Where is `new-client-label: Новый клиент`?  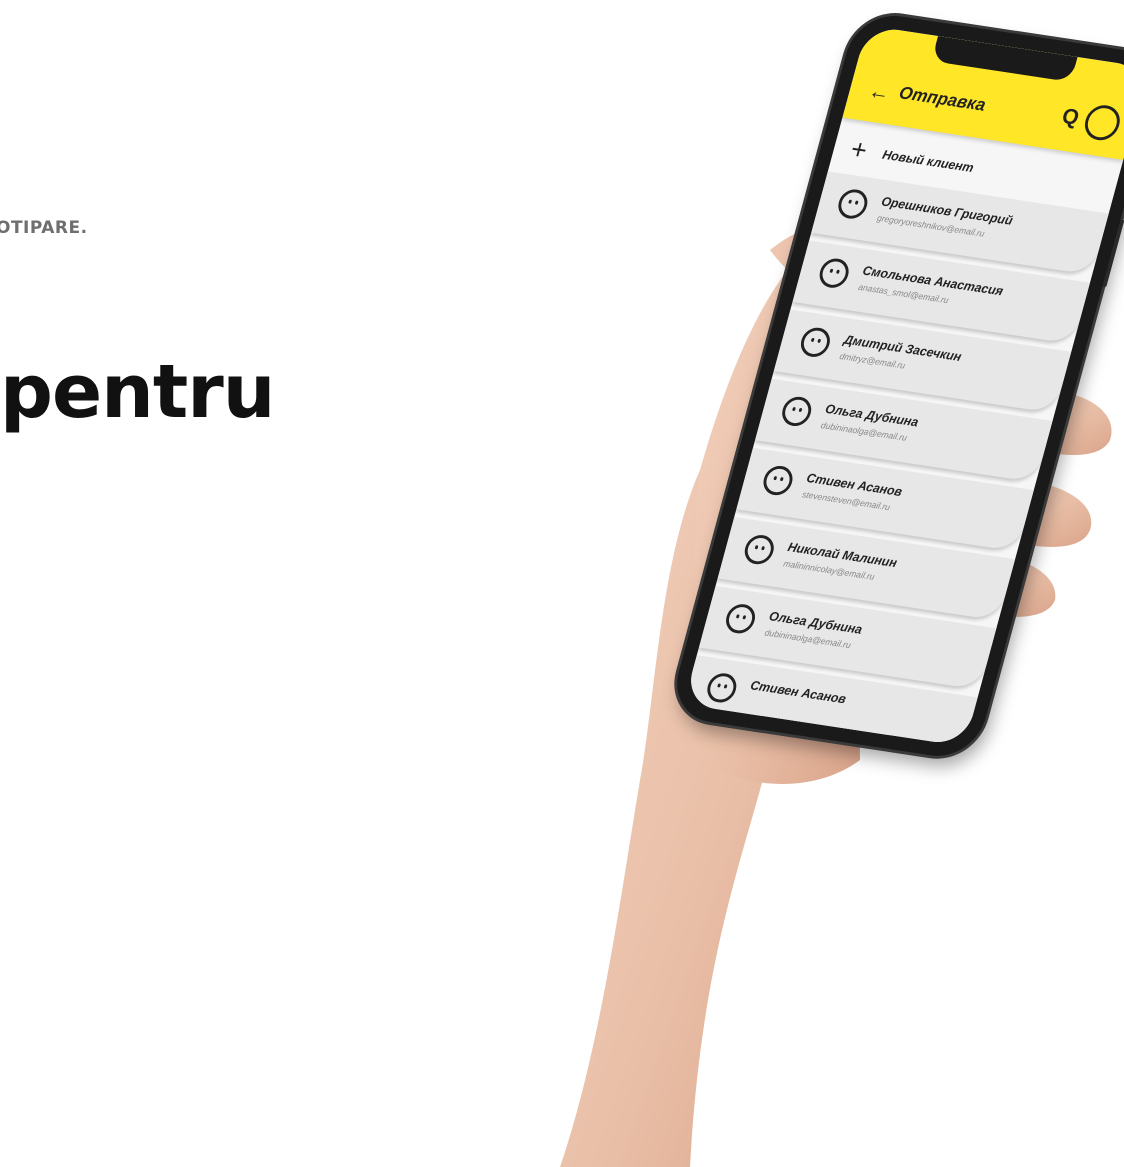
new-client-label: Новый клиент is located at coordinates (928, 160).